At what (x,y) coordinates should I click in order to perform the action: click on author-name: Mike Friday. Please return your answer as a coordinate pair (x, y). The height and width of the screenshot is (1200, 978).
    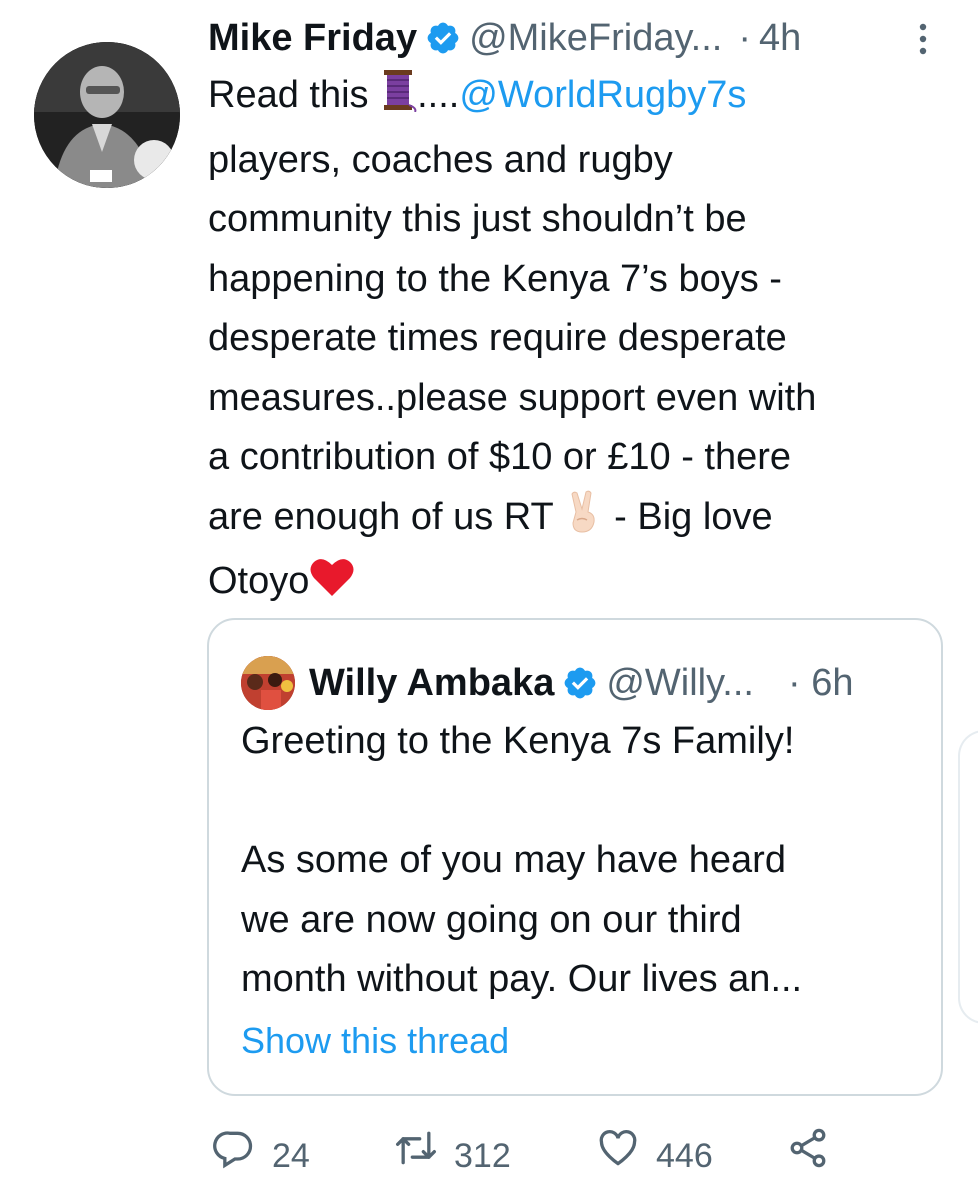
    Looking at the image, I should click on (312, 38).